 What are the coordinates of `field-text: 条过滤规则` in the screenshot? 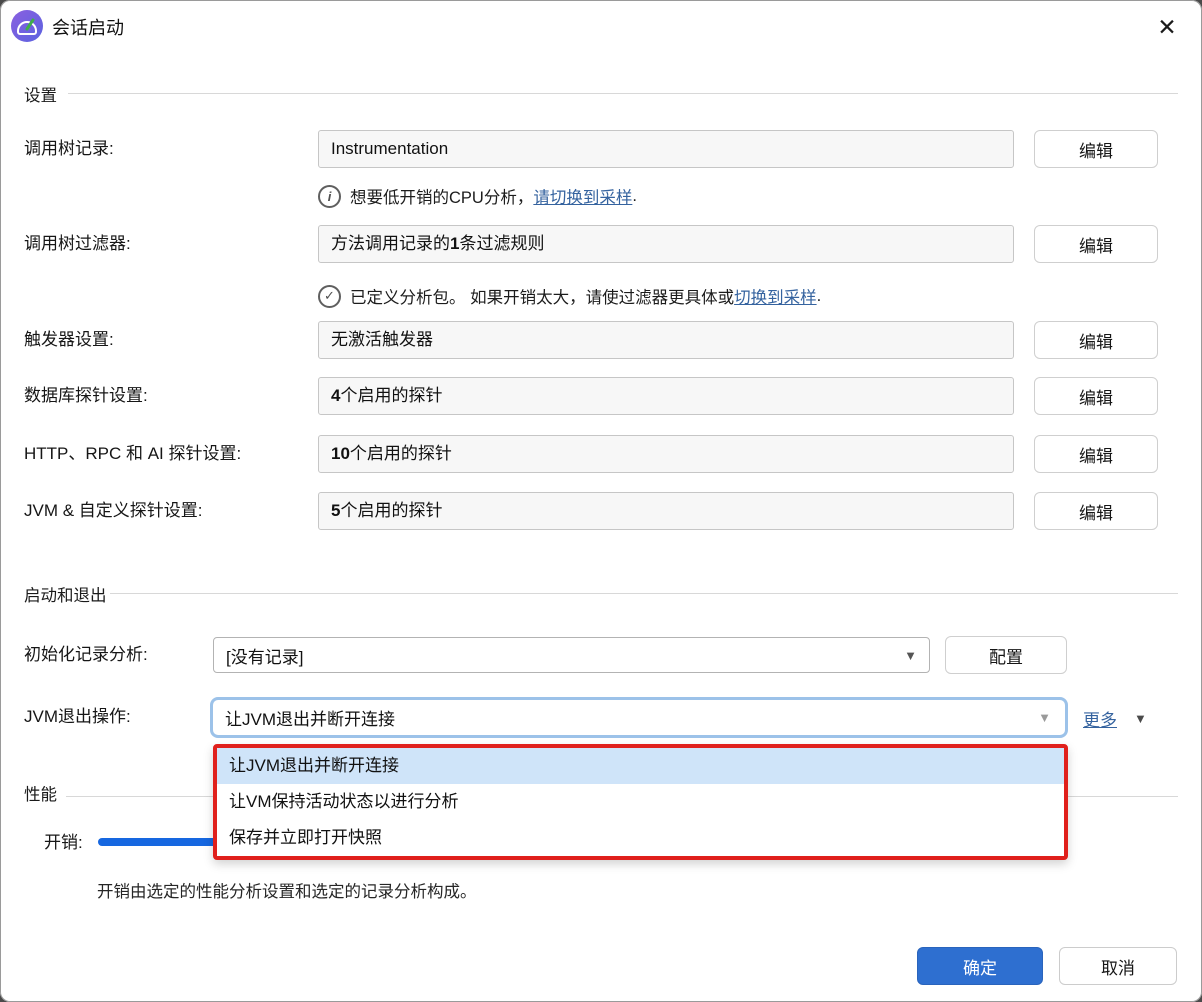 It's located at (502, 243).